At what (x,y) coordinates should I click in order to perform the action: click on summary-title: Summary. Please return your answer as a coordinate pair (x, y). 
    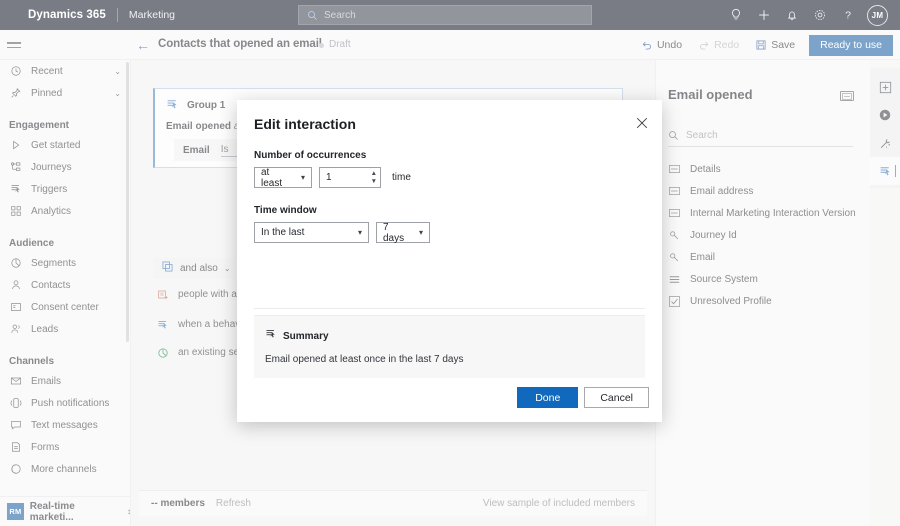
    Looking at the image, I should click on (306, 336).